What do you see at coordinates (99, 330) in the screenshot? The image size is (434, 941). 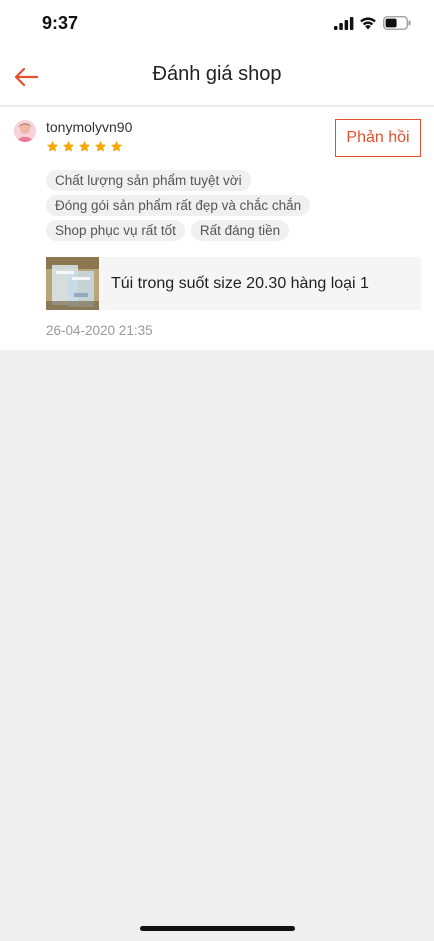 I see `review-date: 26-04-2020 21:35` at bounding box center [99, 330].